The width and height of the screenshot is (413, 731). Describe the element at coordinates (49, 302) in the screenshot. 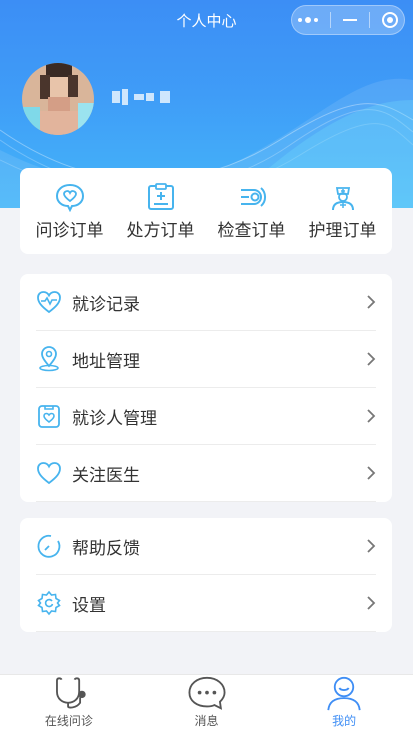

I see `heartbeat-icon` at that location.